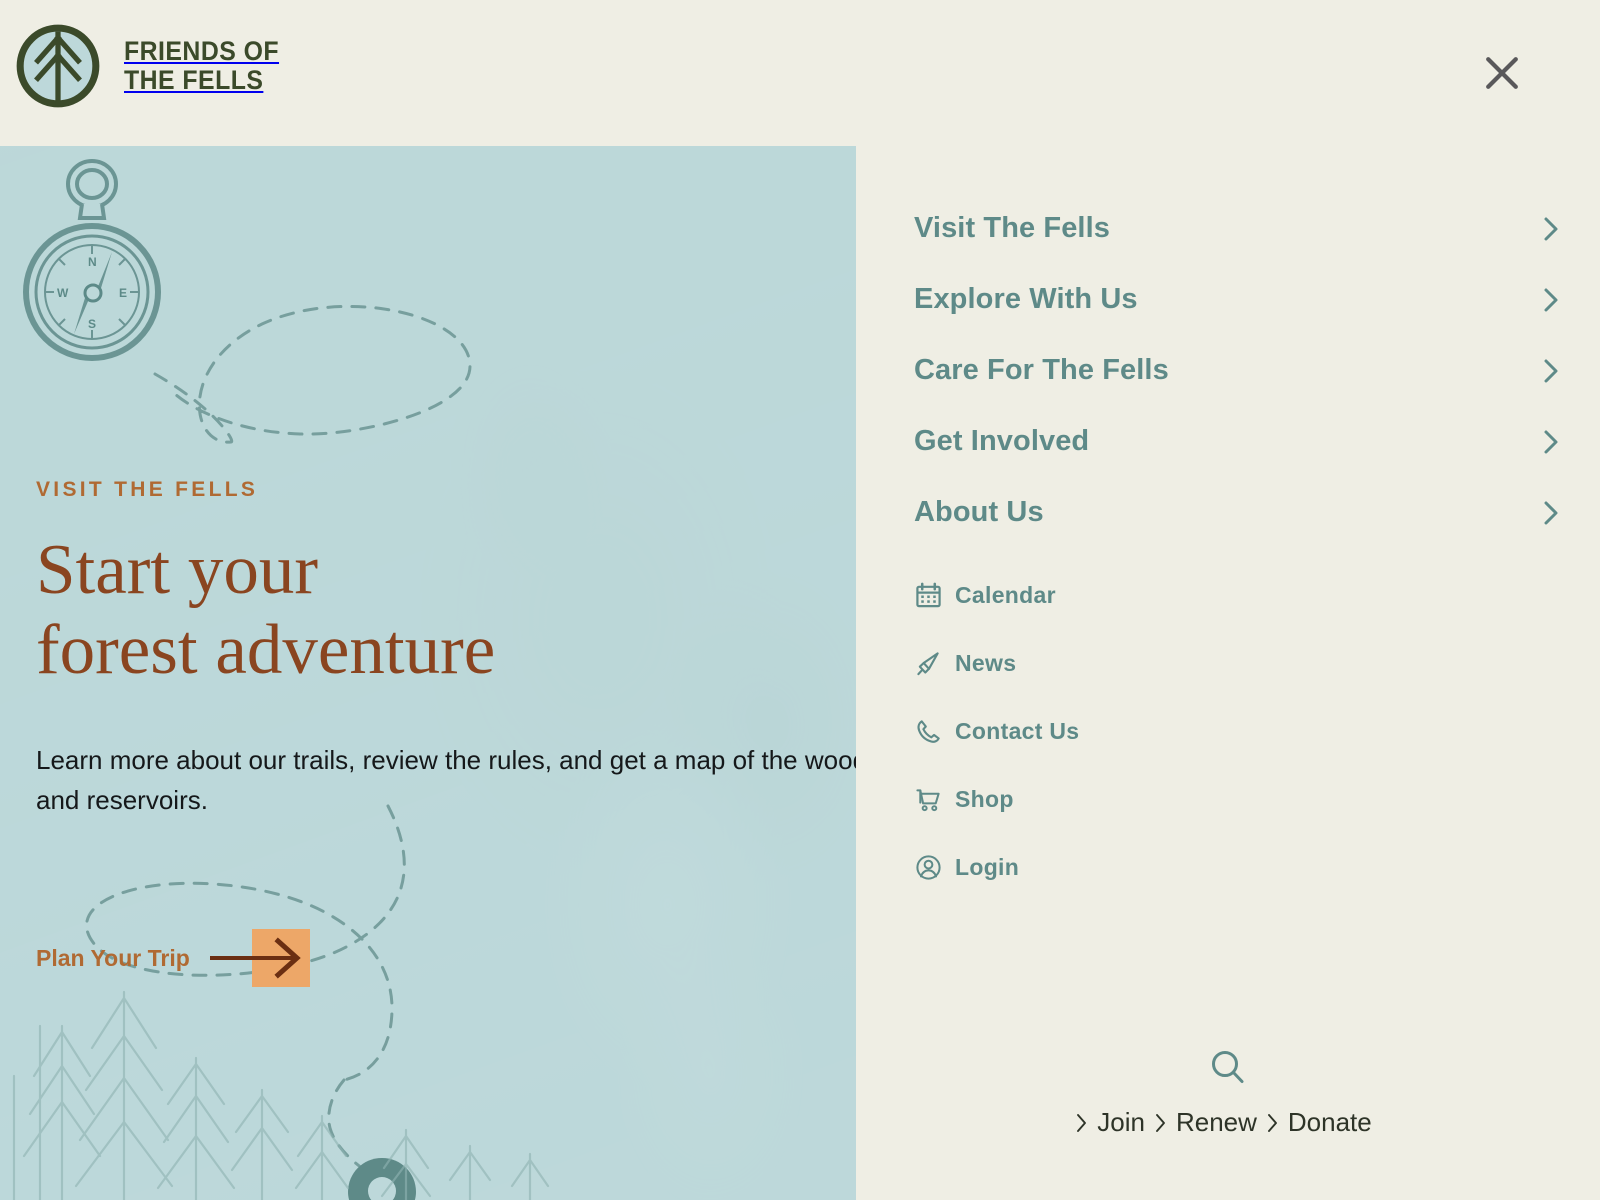  Describe the element at coordinates (1164, 867) in the screenshot. I see `nav-item-login: Login` at that location.